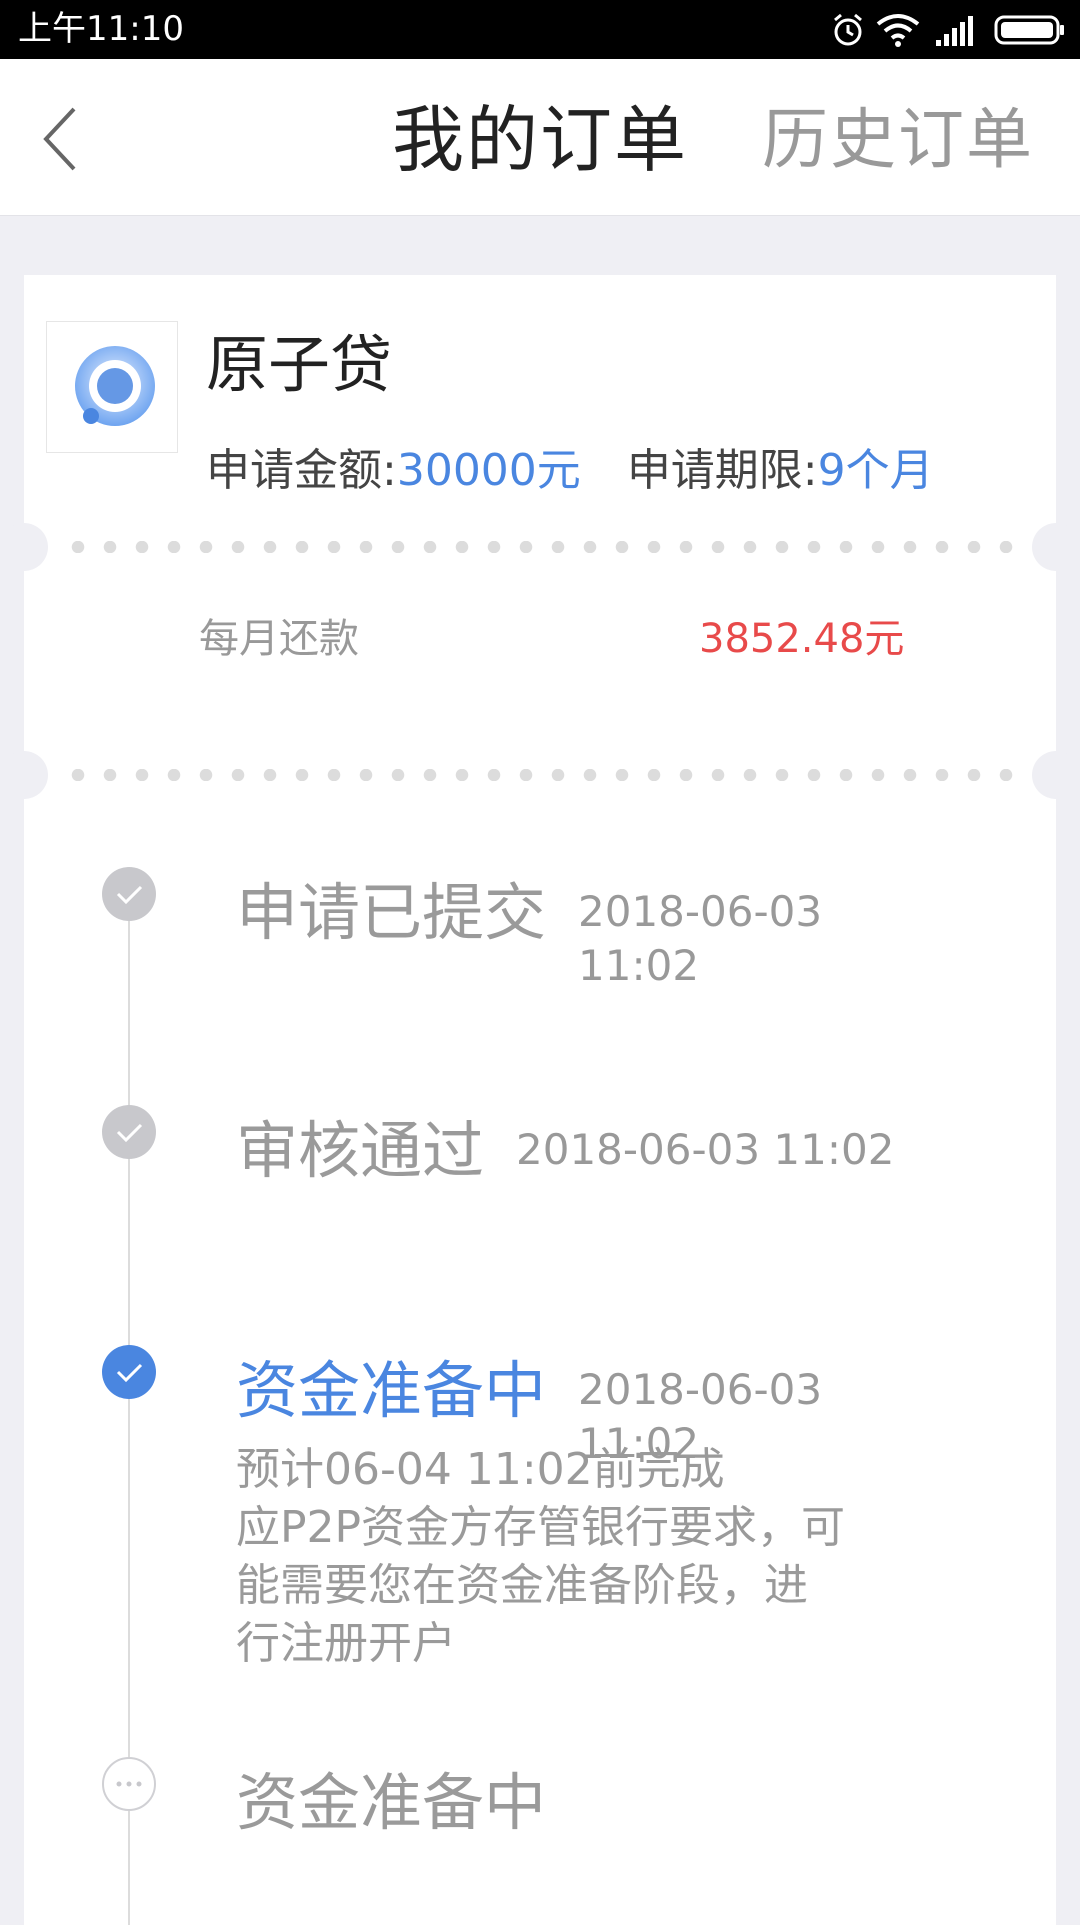  I want to click on wifi-icon, so click(898, 30).